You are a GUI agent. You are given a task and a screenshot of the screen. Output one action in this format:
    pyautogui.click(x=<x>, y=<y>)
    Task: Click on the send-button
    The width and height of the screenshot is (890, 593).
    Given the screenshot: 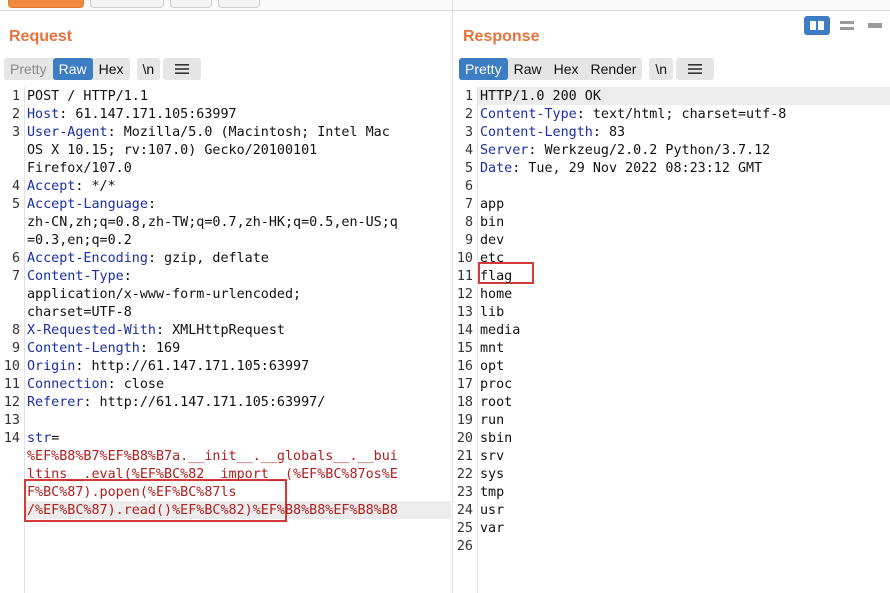 What is the action you would take?
    pyautogui.click(x=46, y=4)
    